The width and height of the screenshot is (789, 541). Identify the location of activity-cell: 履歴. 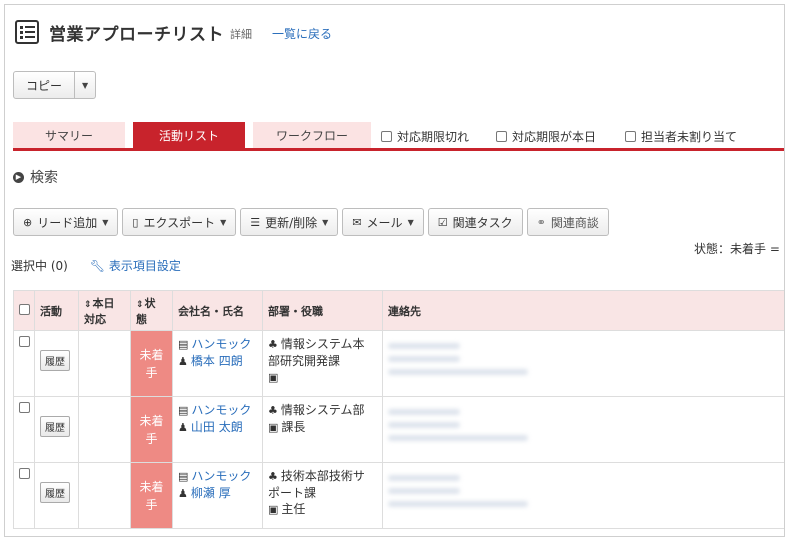
(56, 363).